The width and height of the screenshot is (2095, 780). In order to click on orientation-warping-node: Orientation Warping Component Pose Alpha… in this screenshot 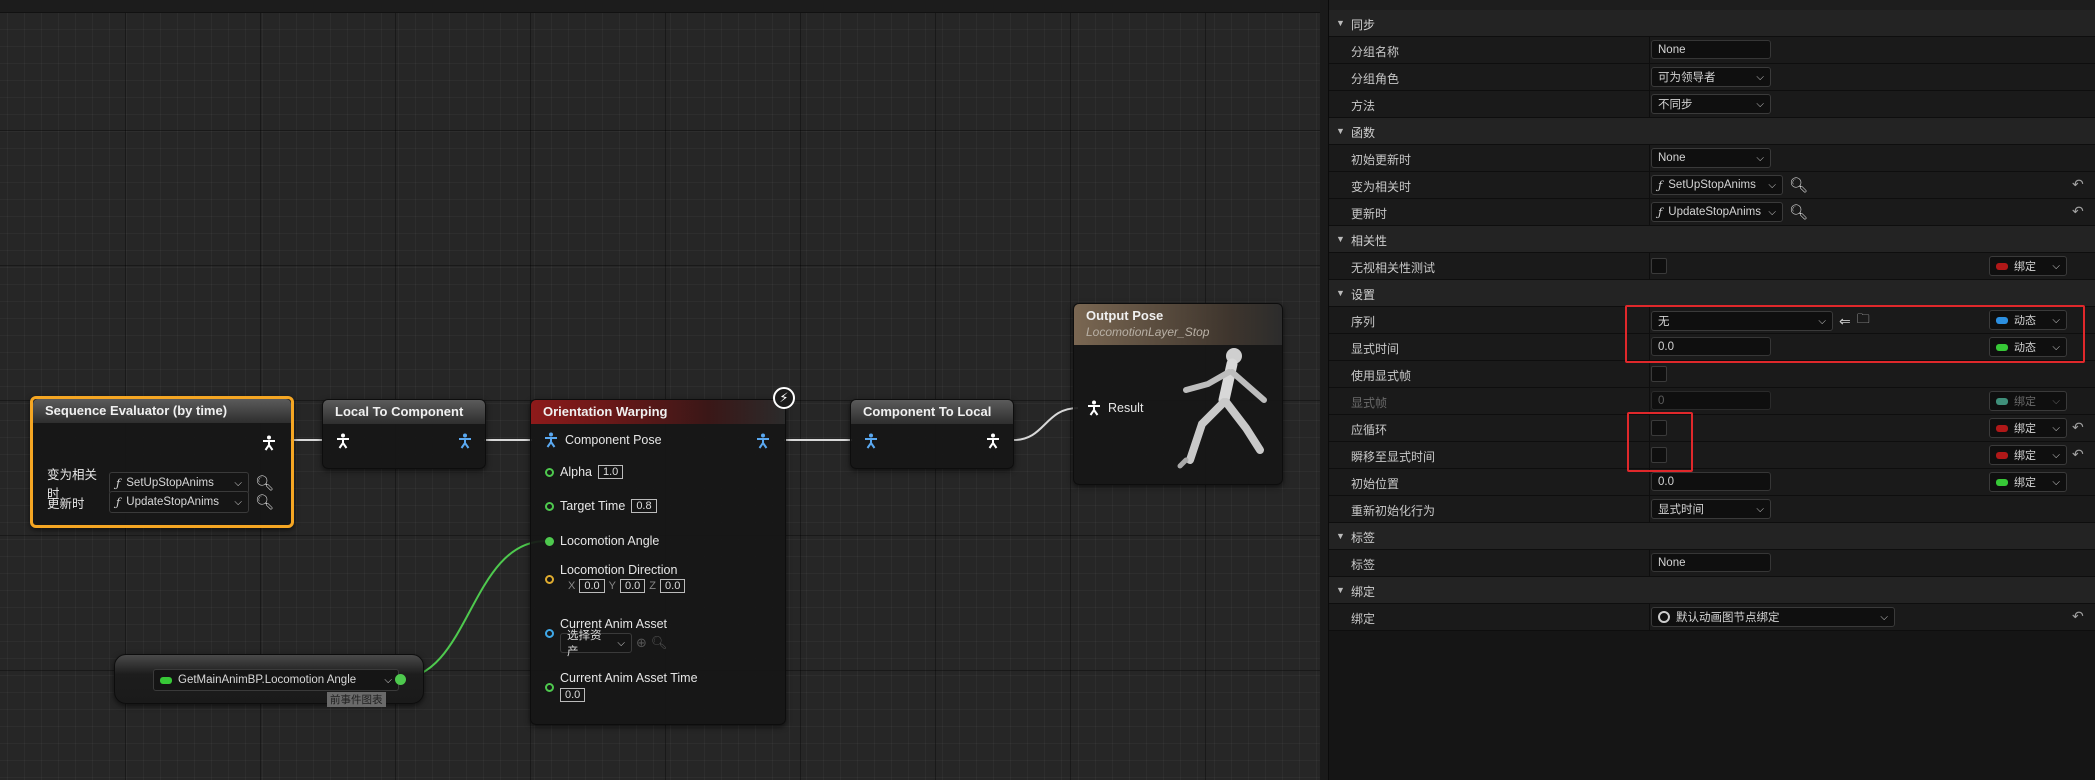, I will do `click(658, 562)`.